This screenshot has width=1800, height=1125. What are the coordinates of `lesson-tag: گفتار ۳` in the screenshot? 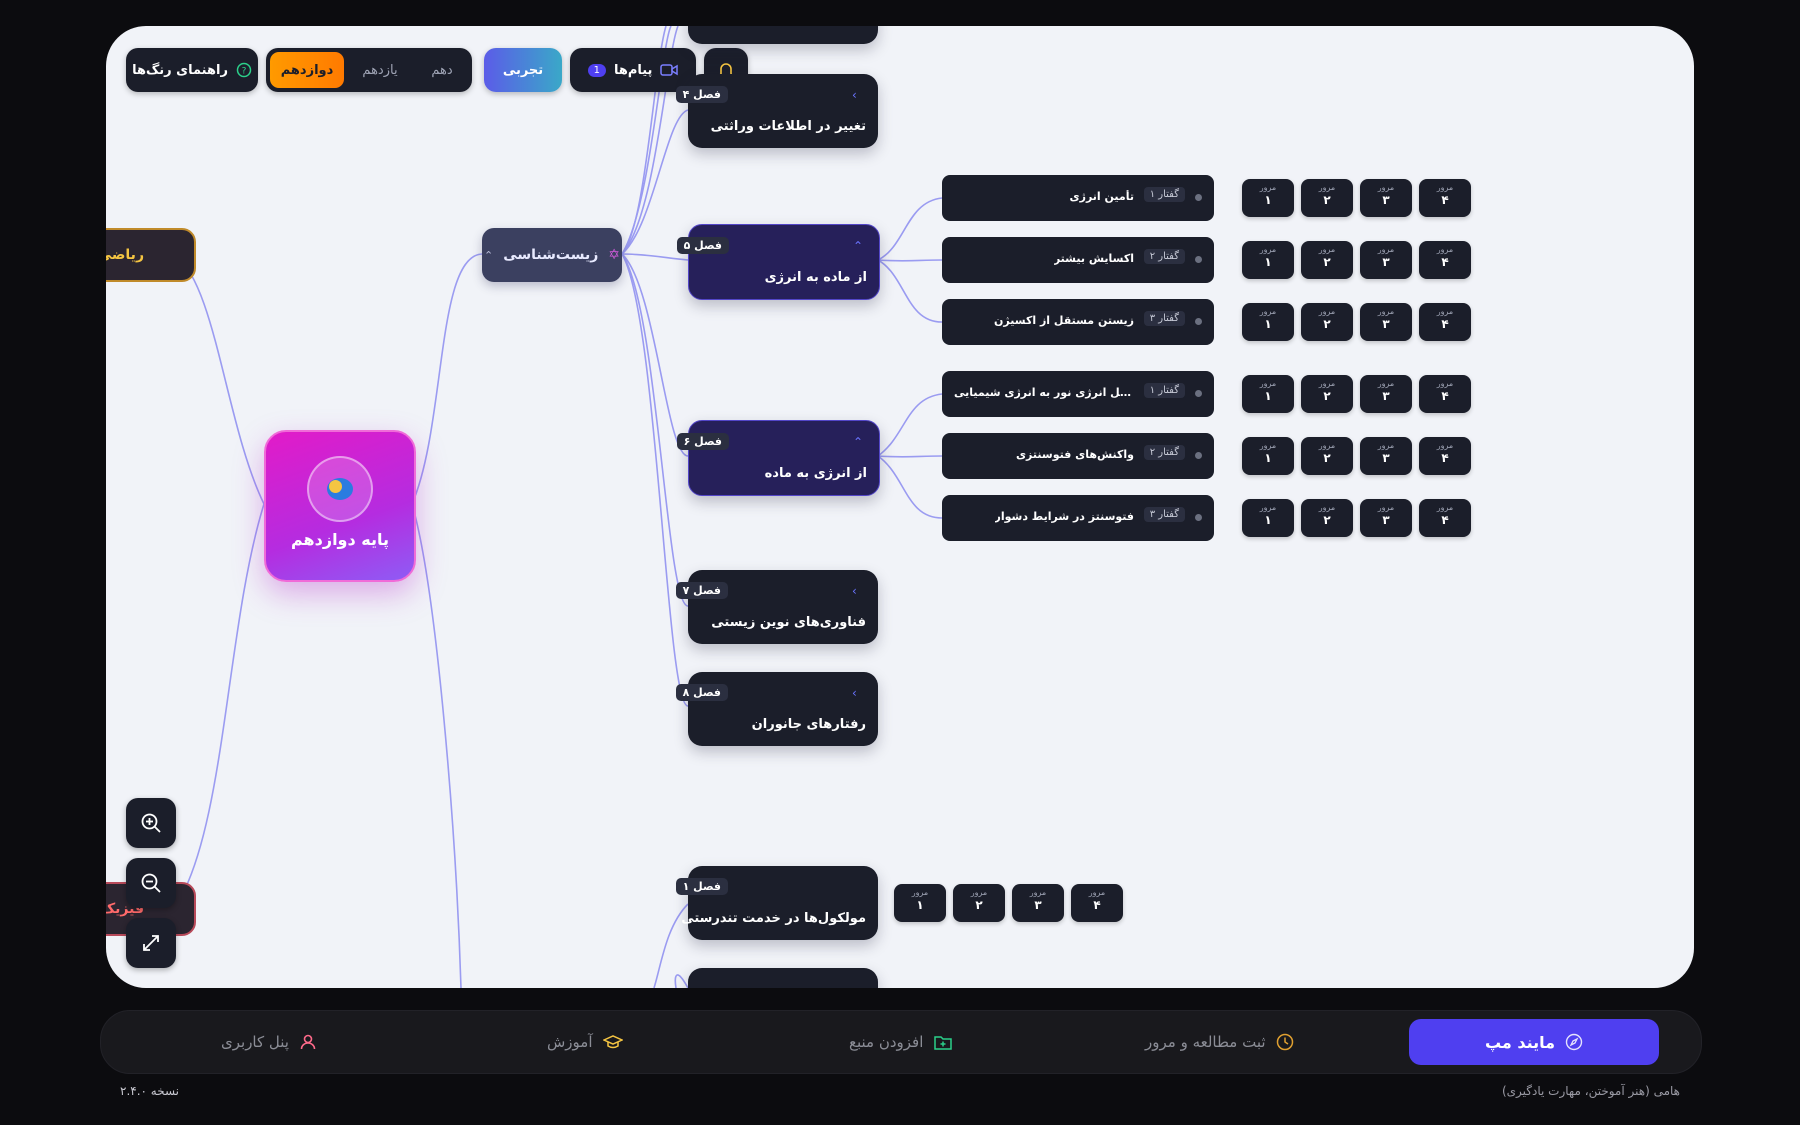 It's located at (1164, 514).